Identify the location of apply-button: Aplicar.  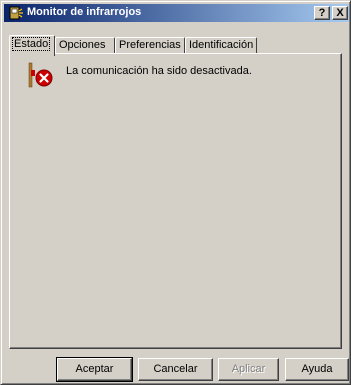
(248, 369).